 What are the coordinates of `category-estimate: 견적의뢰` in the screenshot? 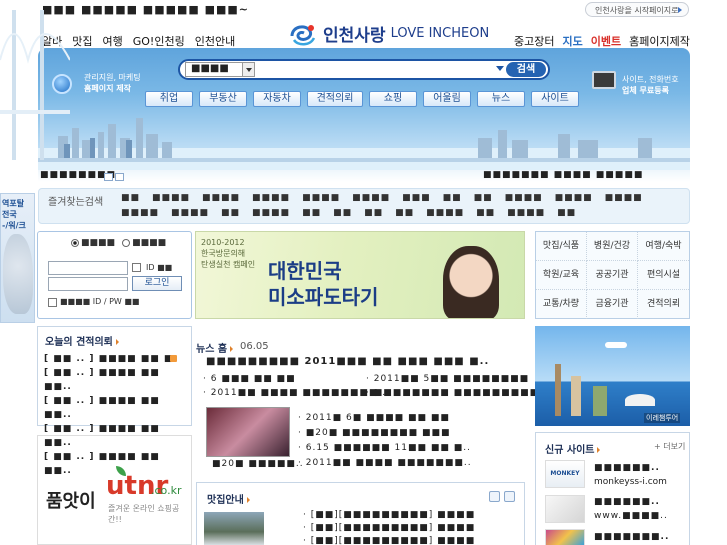 It's located at (335, 99).